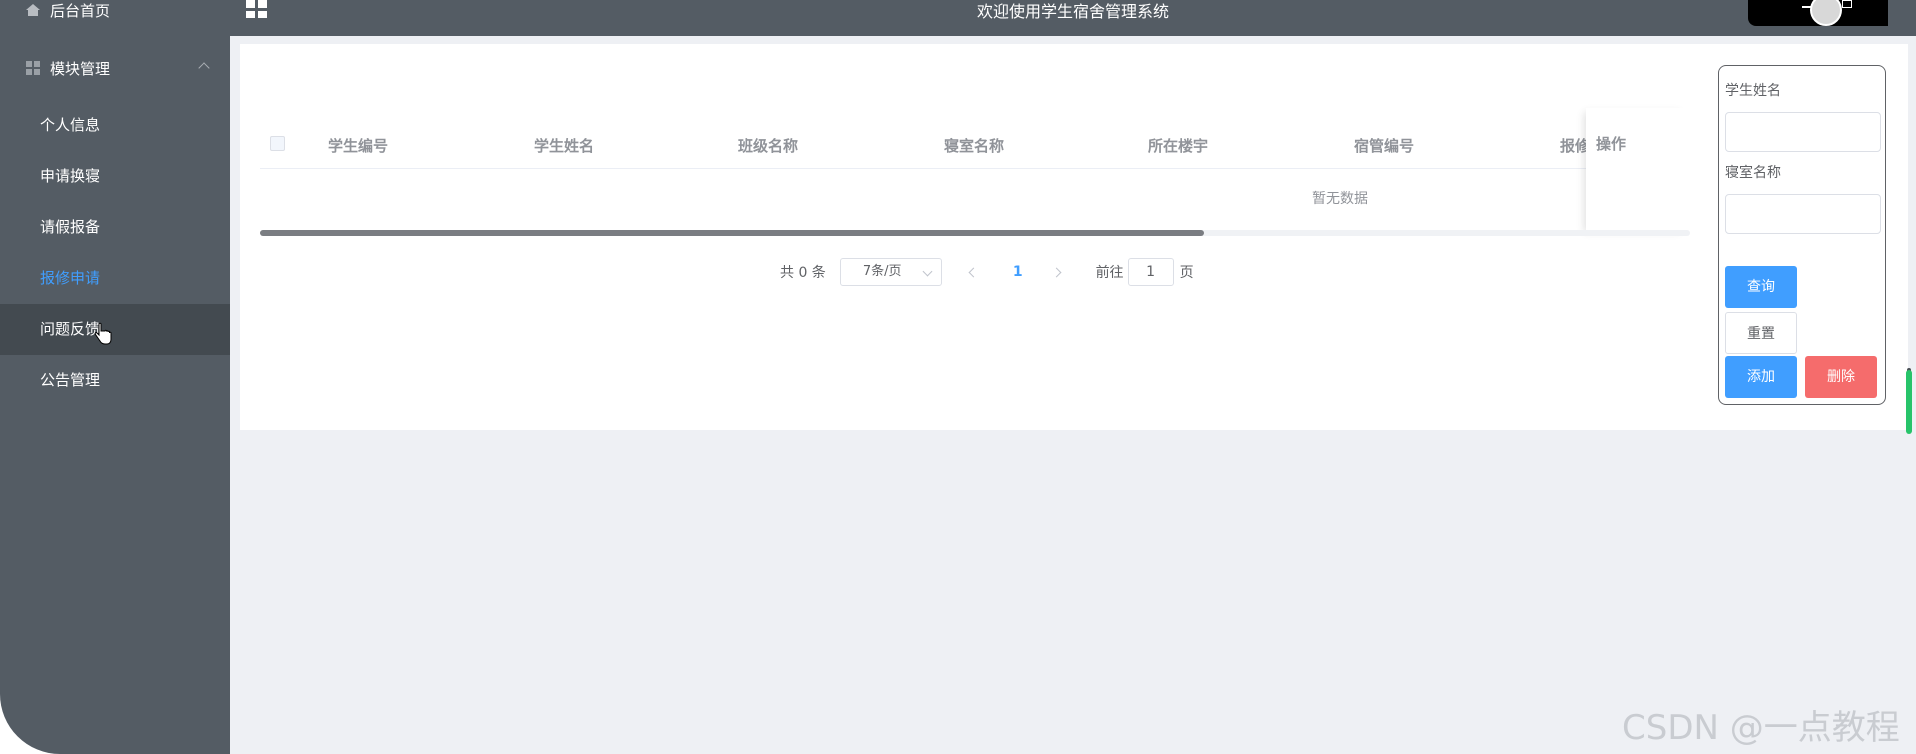 The image size is (1916, 754). I want to click on hand-cursor-icon, so click(103, 333).